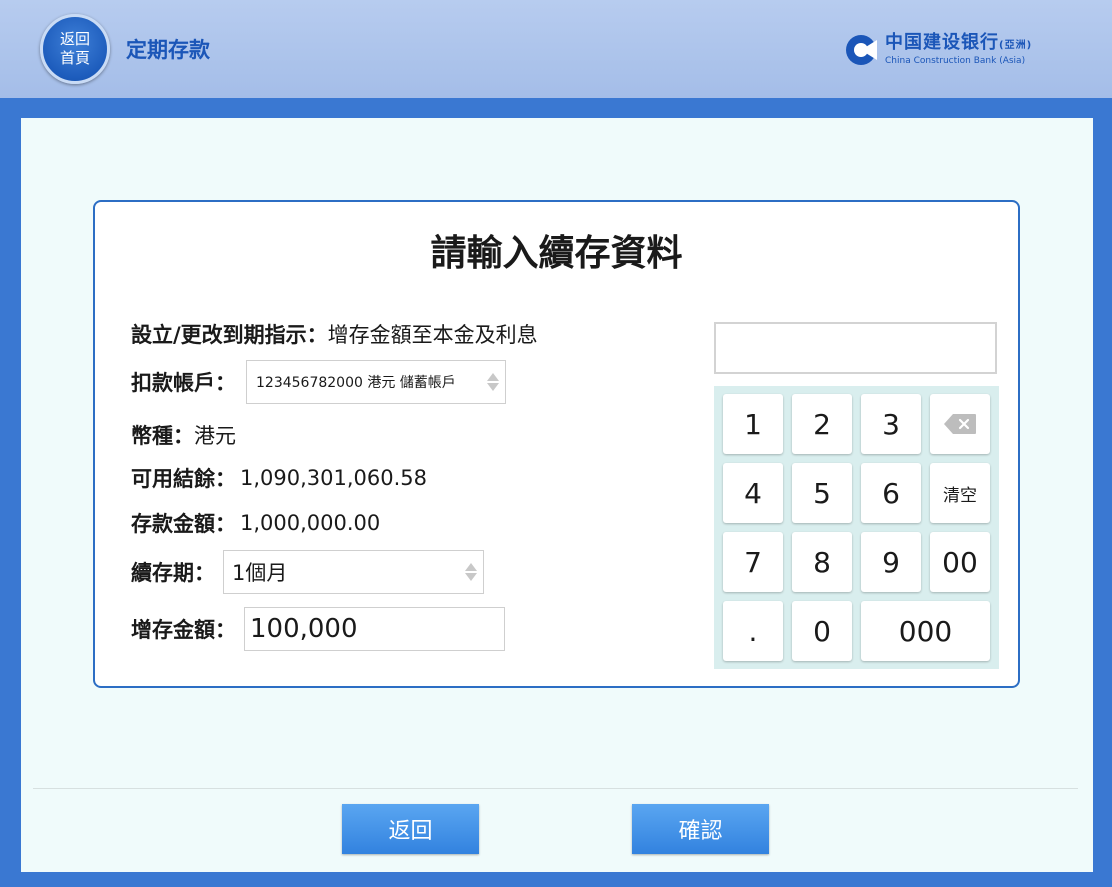  Describe the element at coordinates (183, 479) in the screenshot. I see `balance-label: 可用結餘：` at that location.